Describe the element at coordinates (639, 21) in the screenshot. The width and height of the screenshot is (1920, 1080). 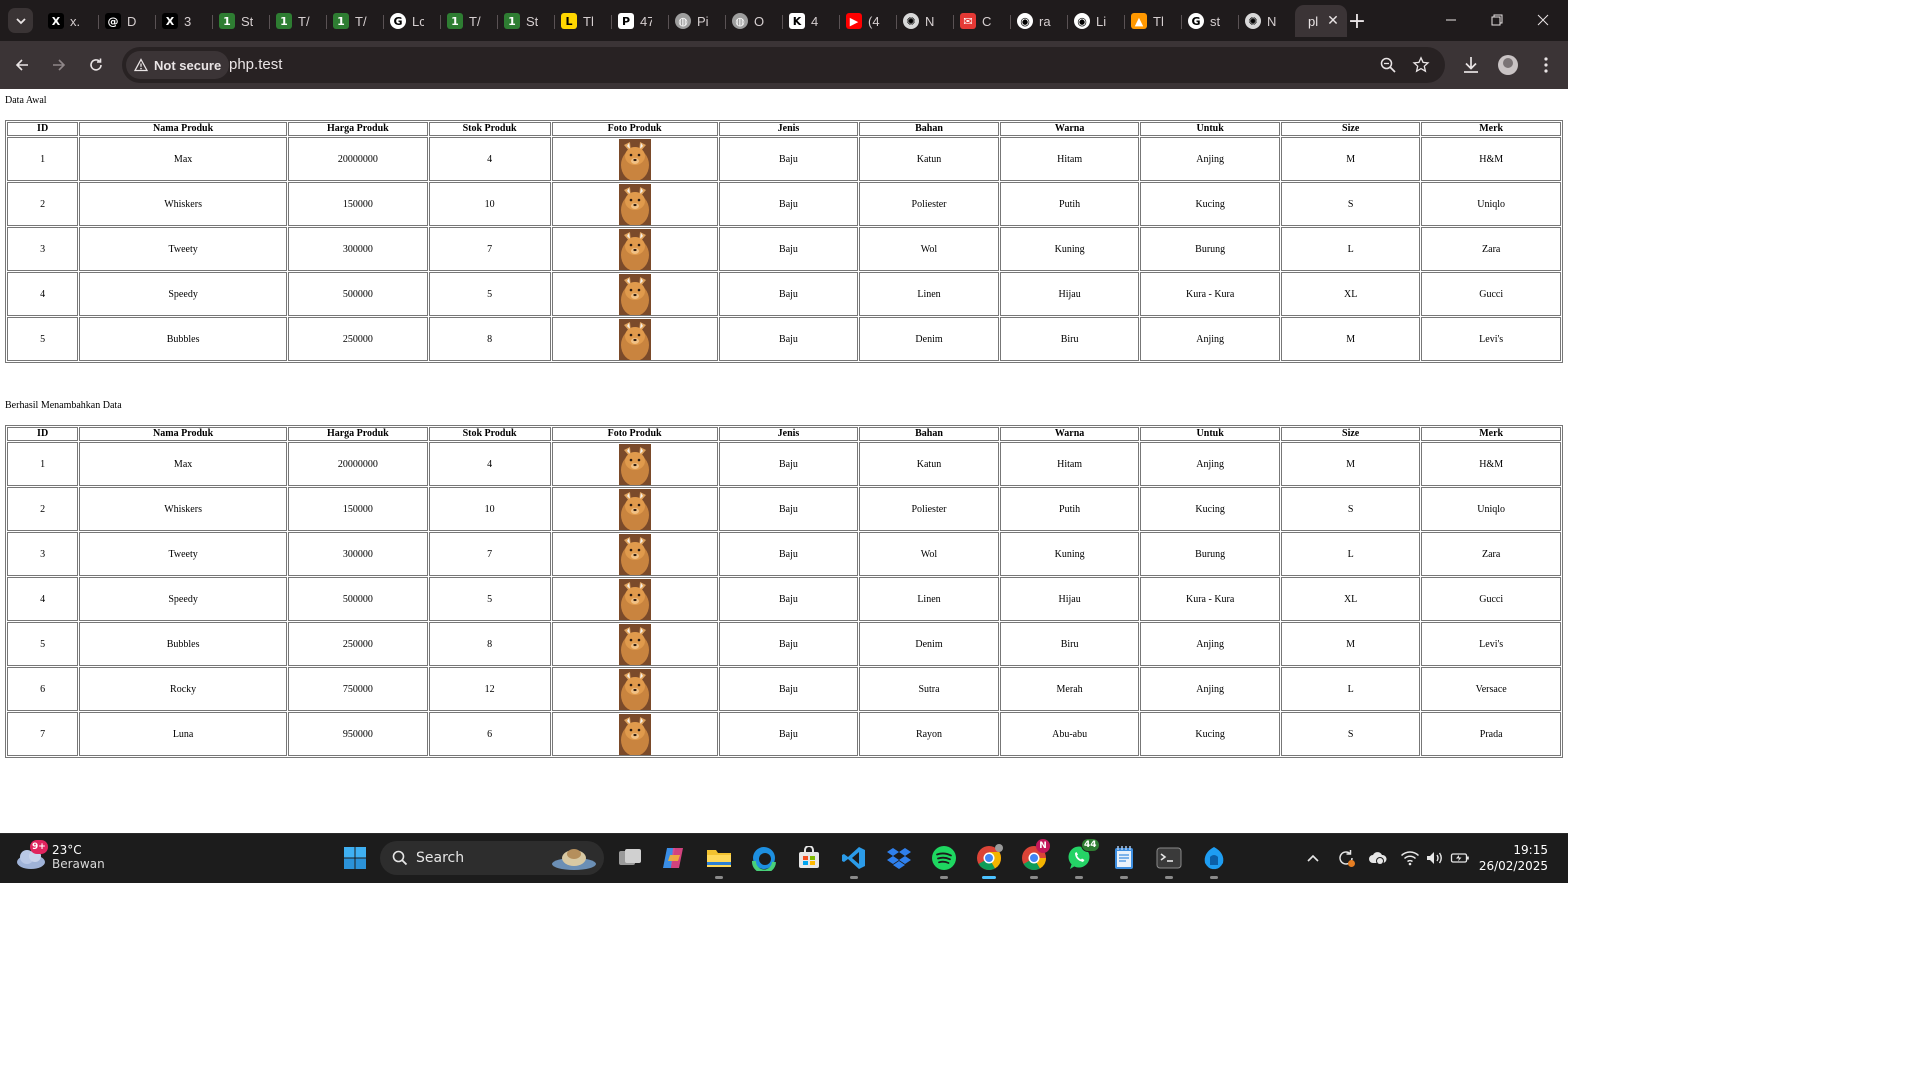
I see `tab: P 47` at that location.